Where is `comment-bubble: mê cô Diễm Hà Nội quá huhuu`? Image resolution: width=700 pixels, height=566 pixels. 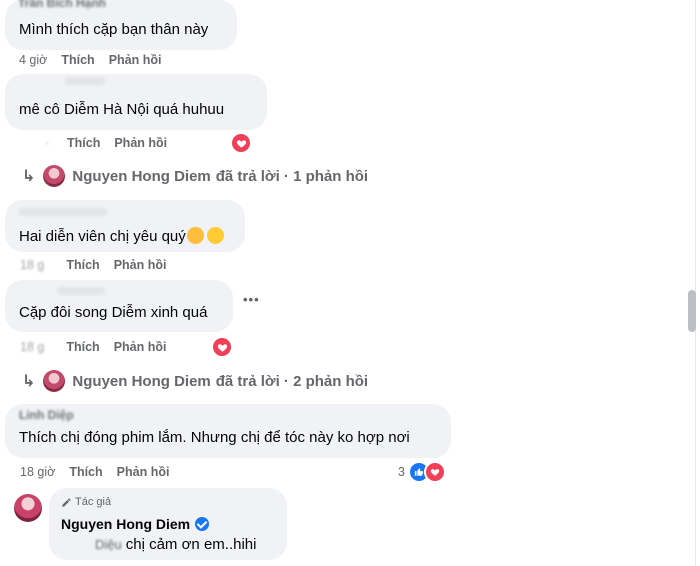
comment-bubble: mê cô Diễm Hà Nội quá huhuu is located at coordinates (136, 102).